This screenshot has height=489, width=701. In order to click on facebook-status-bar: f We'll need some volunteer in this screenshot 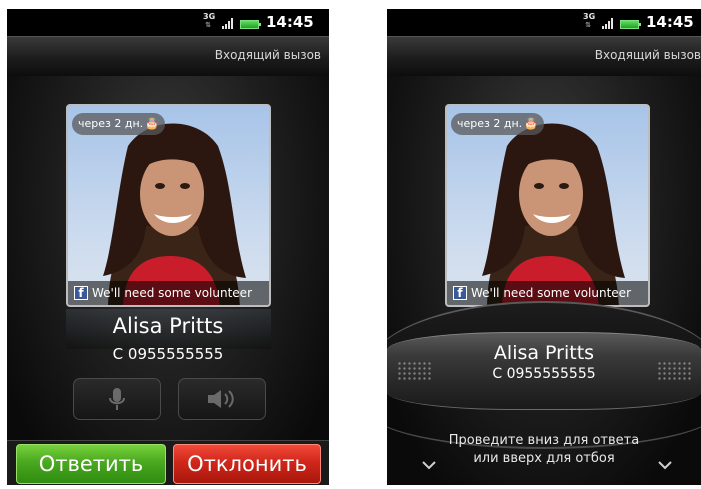, I will do `click(168, 293)`.